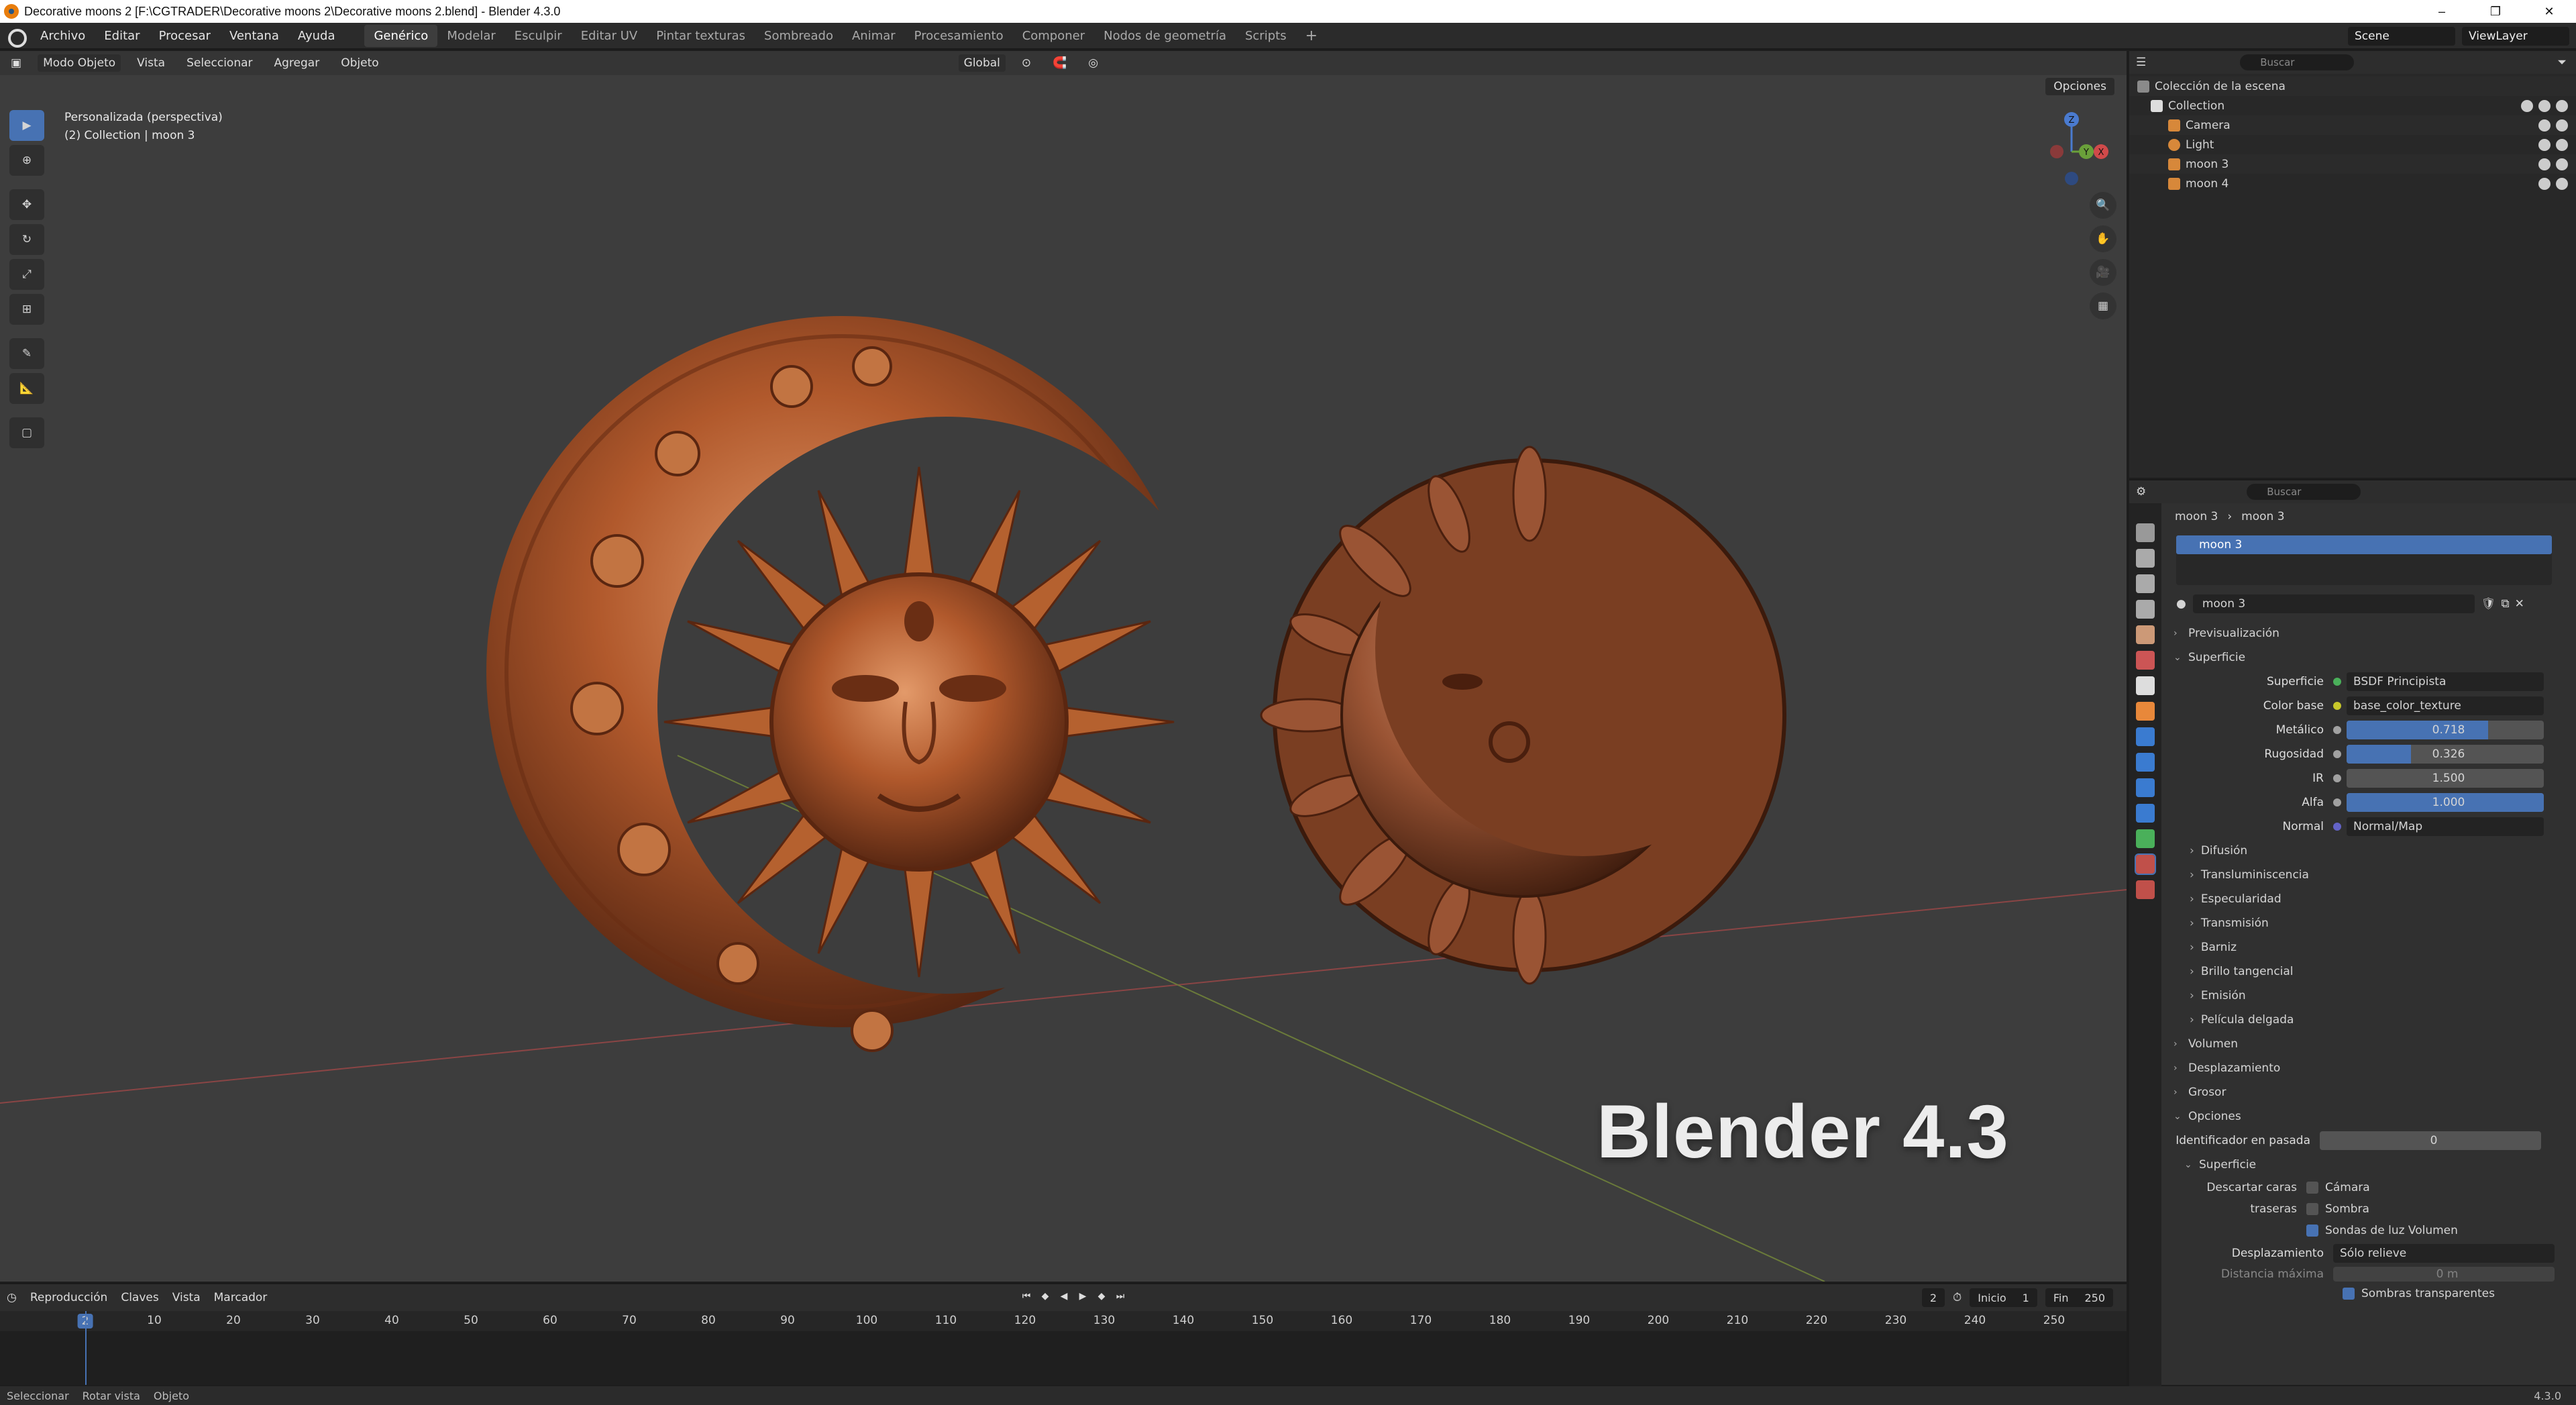 Image resolution: width=2576 pixels, height=1405 pixels. What do you see at coordinates (609, 36) in the screenshot?
I see `workspace-tab-editar-uv: Editar UV` at bounding box center [609, 36].